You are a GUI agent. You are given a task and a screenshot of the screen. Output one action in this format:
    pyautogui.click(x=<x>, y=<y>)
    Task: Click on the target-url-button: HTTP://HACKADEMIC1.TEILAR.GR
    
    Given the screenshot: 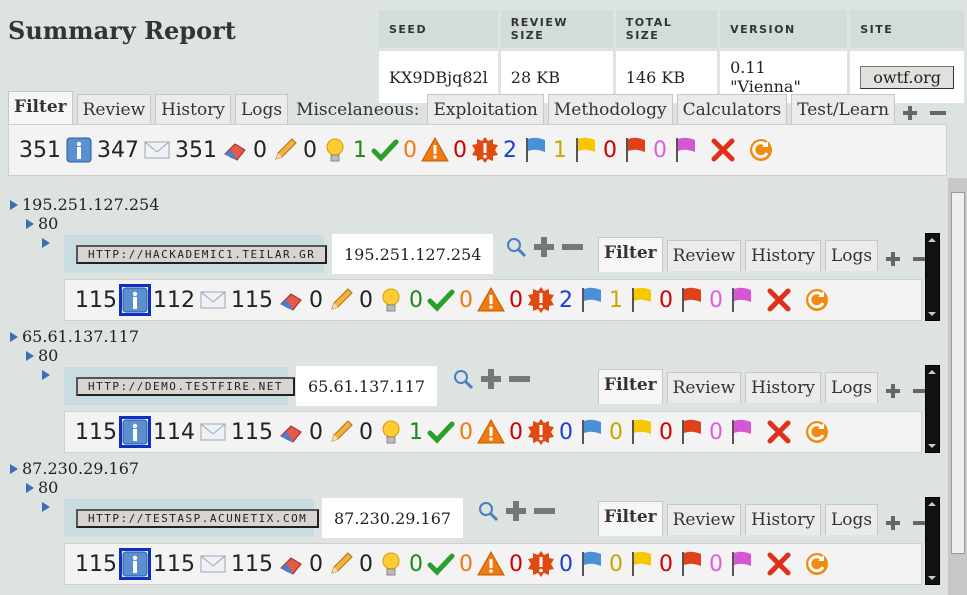 What is the action you would take?
    pyautogui.click(x=202, y=254)
    